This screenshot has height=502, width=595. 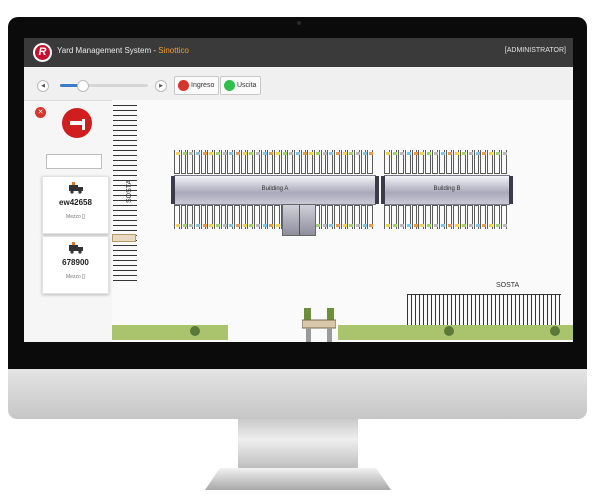 What do you see at coordinates (275, 190) in the screenshot?
I see `building-a: Building A` at bounding box center [275, 190].